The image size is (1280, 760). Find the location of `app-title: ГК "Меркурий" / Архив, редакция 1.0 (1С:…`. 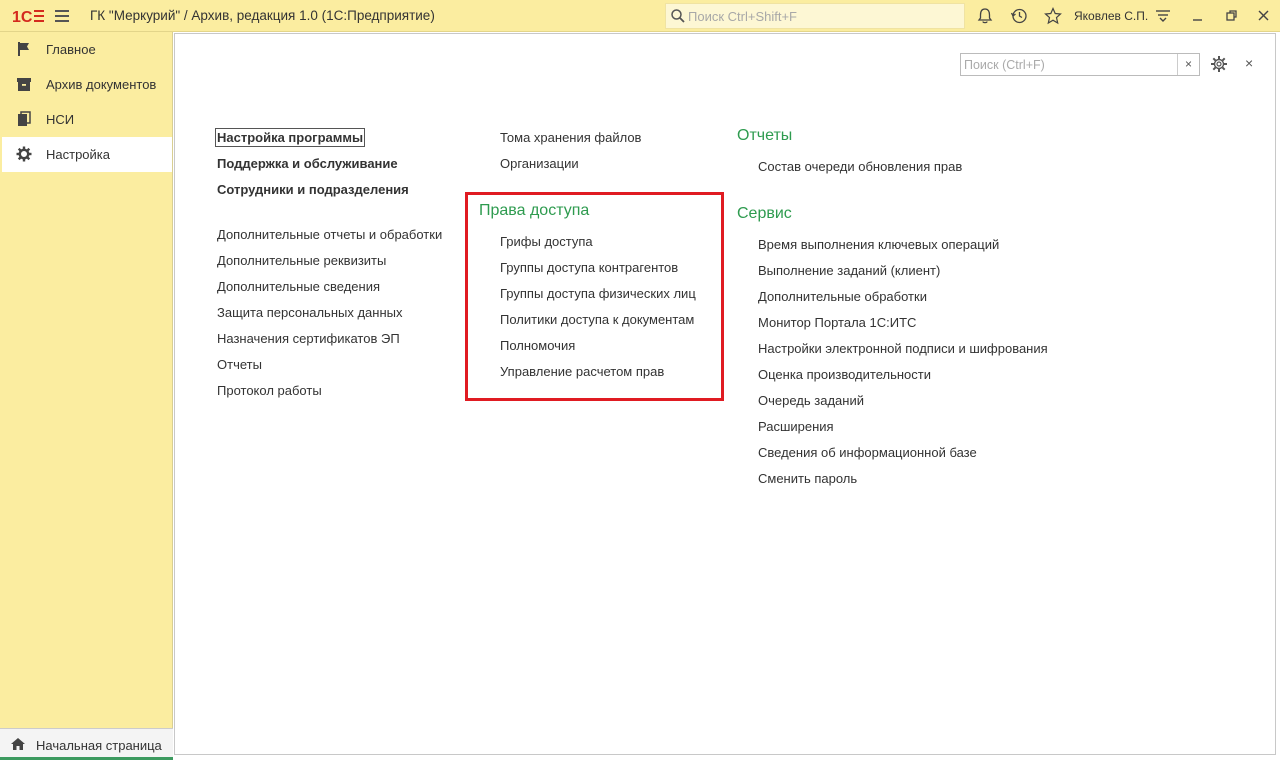

app-title: ГК "Меркурий" / Архив, редакция 1.0 (1С:… is located at coordinates (262, 15).